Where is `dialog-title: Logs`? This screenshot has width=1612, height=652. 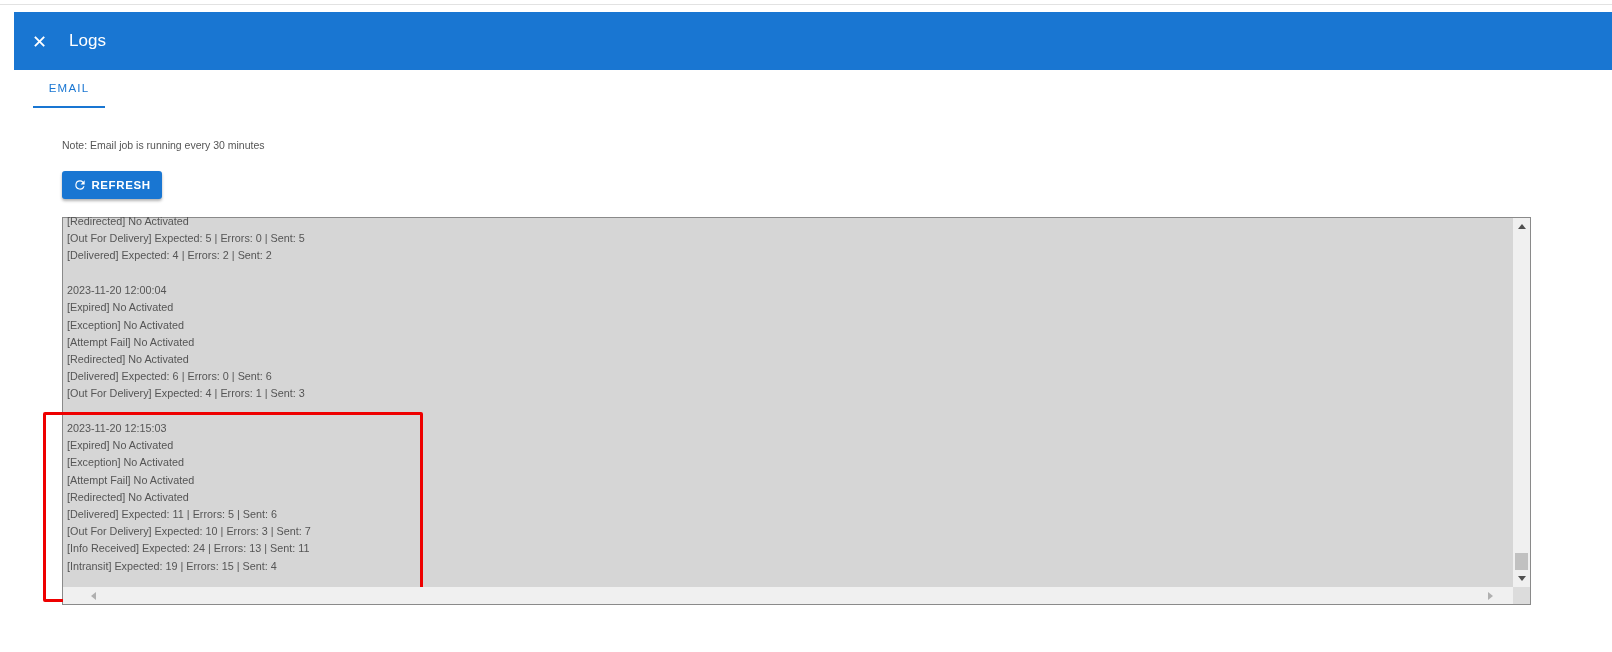
dialog-title: Logs is located at coordinates (87, 41).